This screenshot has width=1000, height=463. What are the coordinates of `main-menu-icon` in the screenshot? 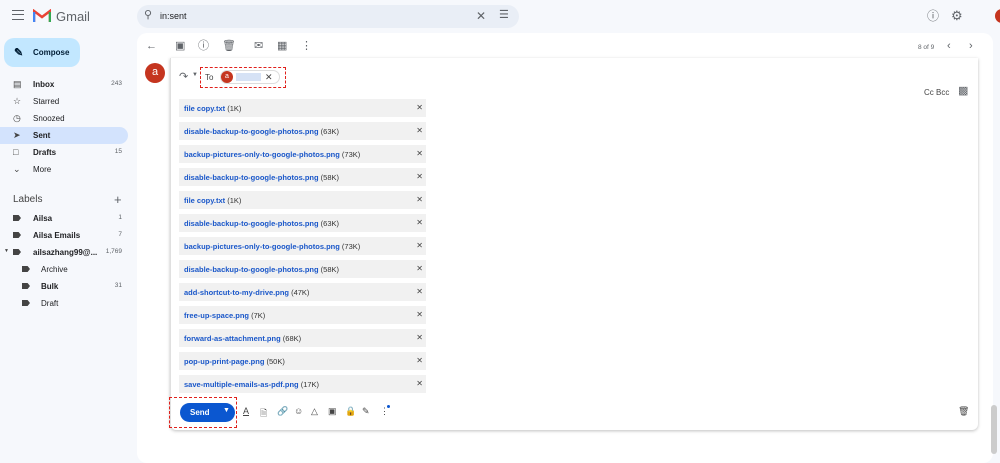 It's located at (18, 15).